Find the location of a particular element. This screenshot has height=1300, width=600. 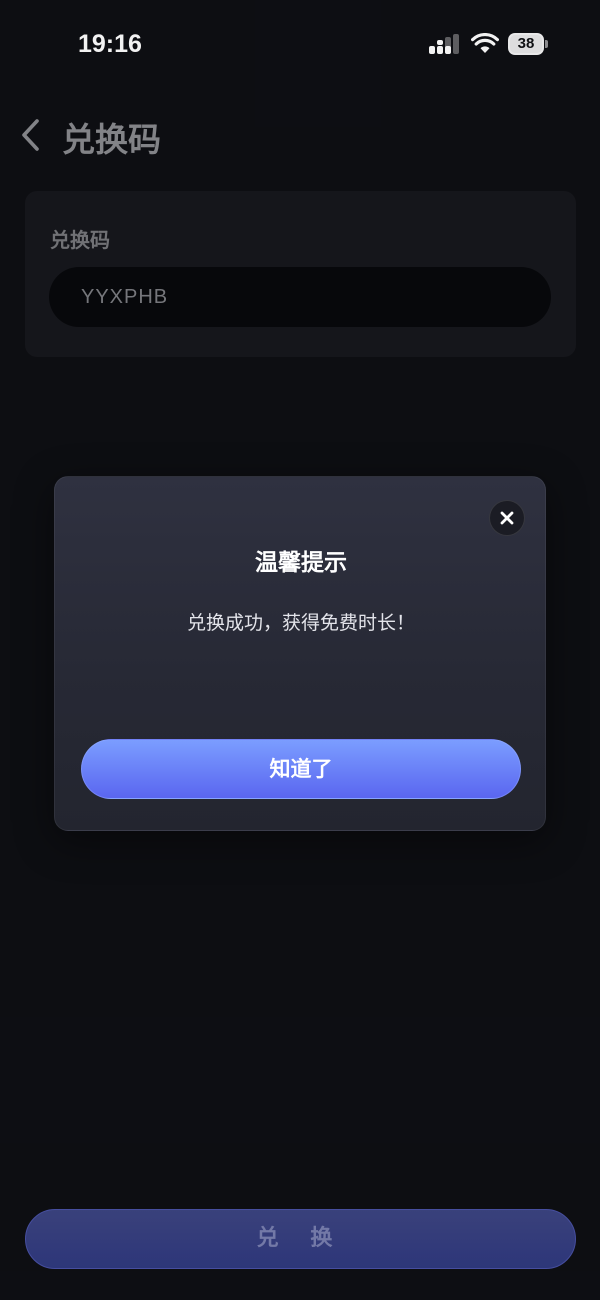

dialog-message: 兑换成功，获得免费时长！ is located at coordinates (300, 623).